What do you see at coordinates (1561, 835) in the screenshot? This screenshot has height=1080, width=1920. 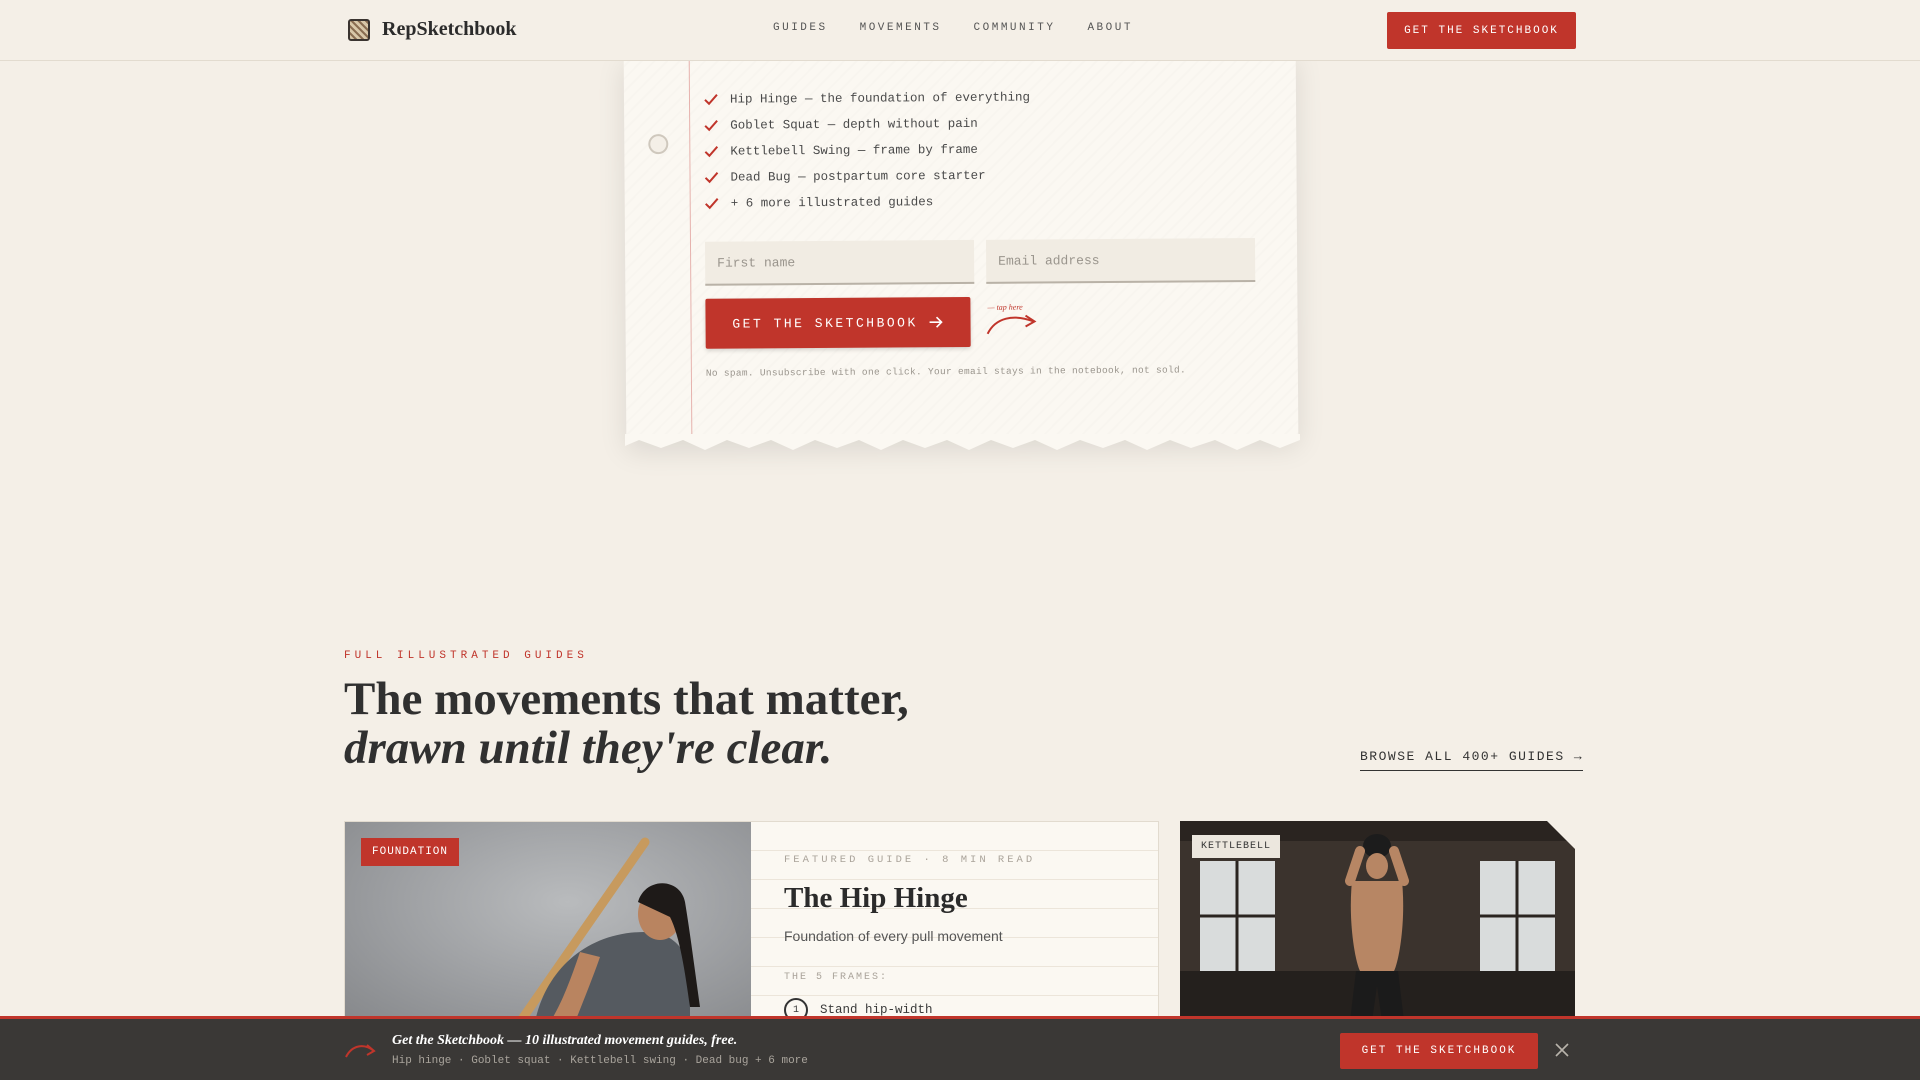 I see `folded-corner` at bounding box center [1561, 835].